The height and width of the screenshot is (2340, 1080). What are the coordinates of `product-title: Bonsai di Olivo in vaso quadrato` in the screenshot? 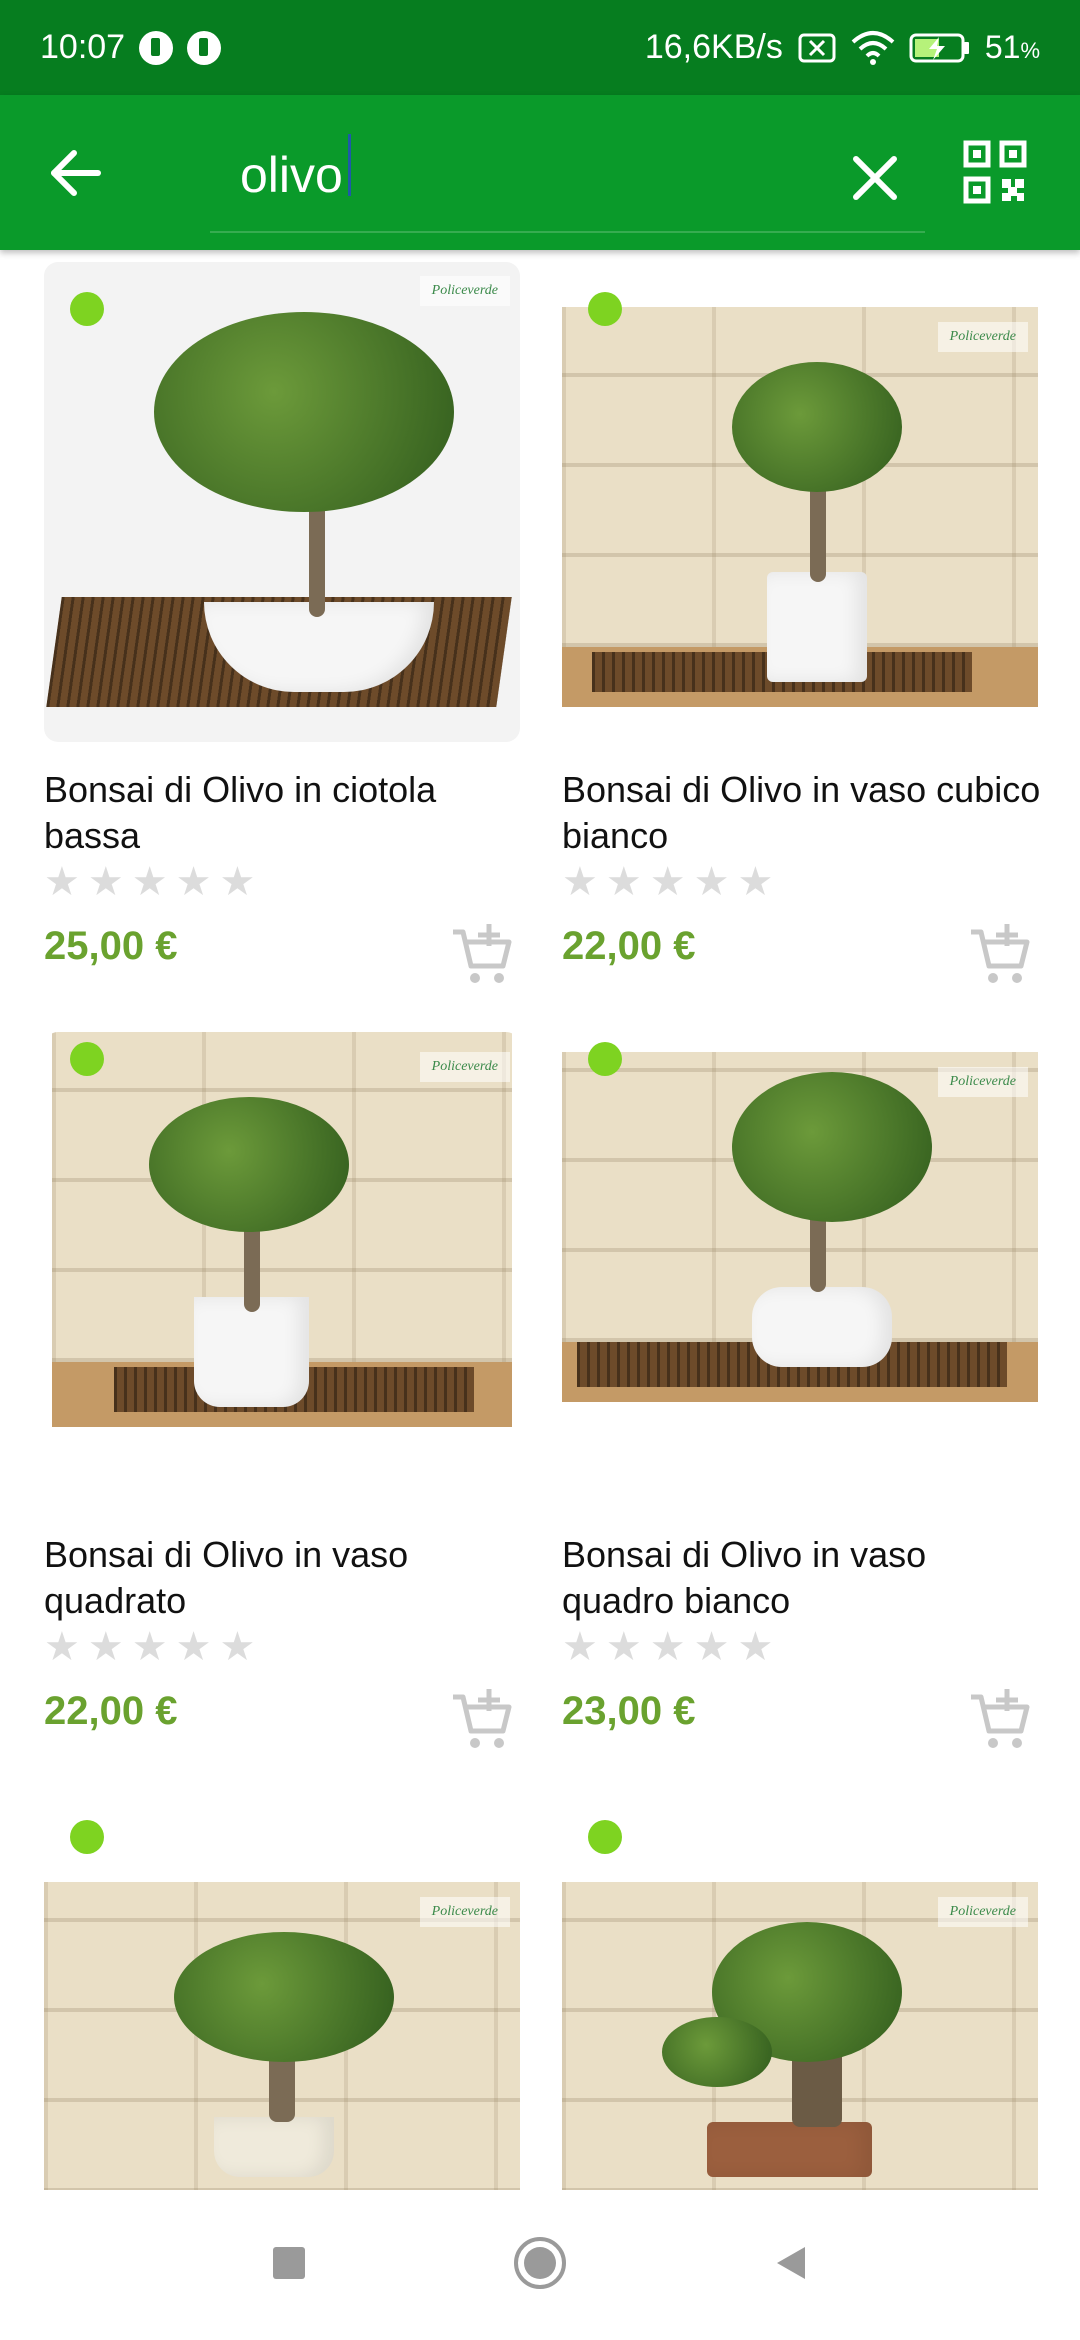 It's located at (284, 1578).